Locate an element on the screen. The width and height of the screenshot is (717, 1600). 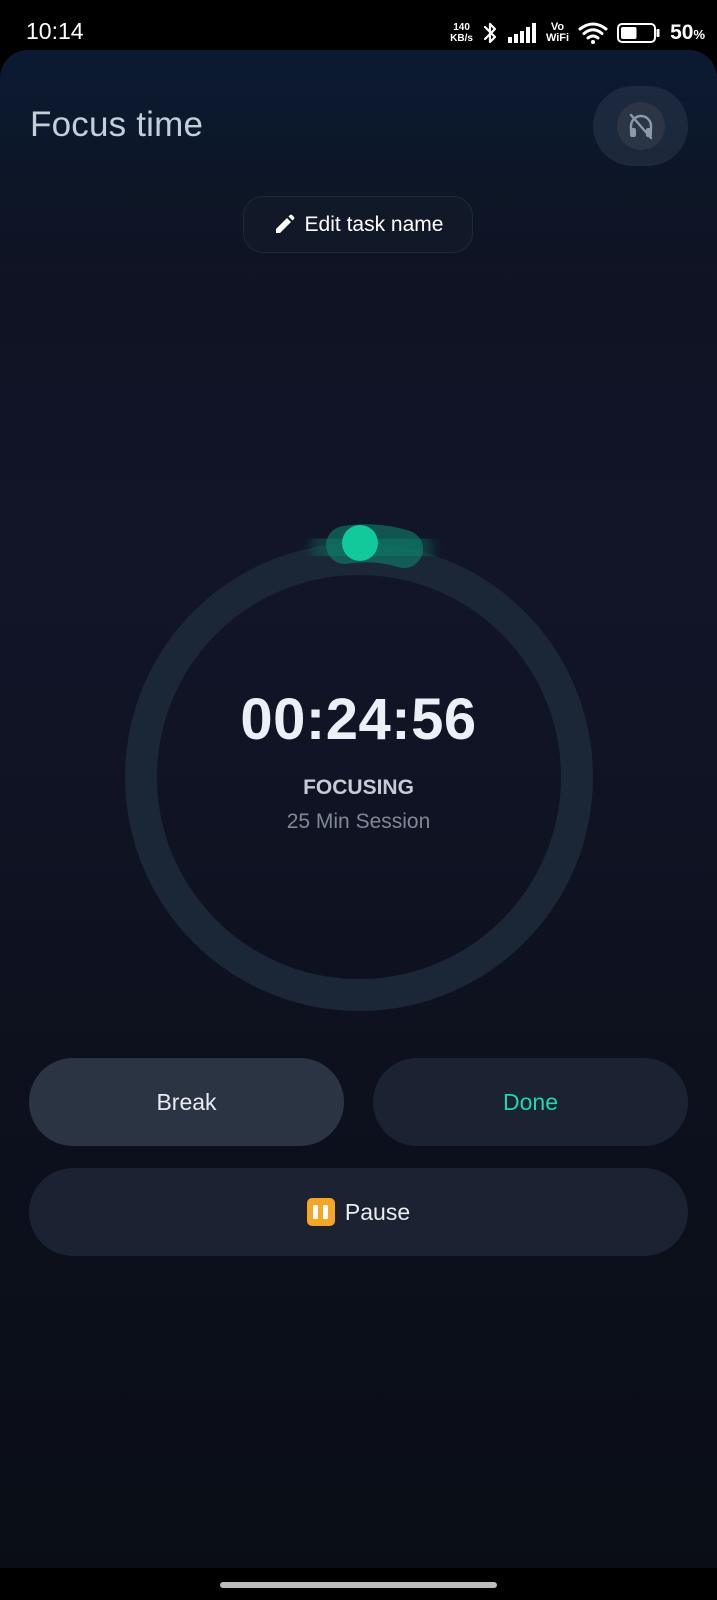
vowifi-indicator: Vo WiFi is located at coordinates (557, 33).